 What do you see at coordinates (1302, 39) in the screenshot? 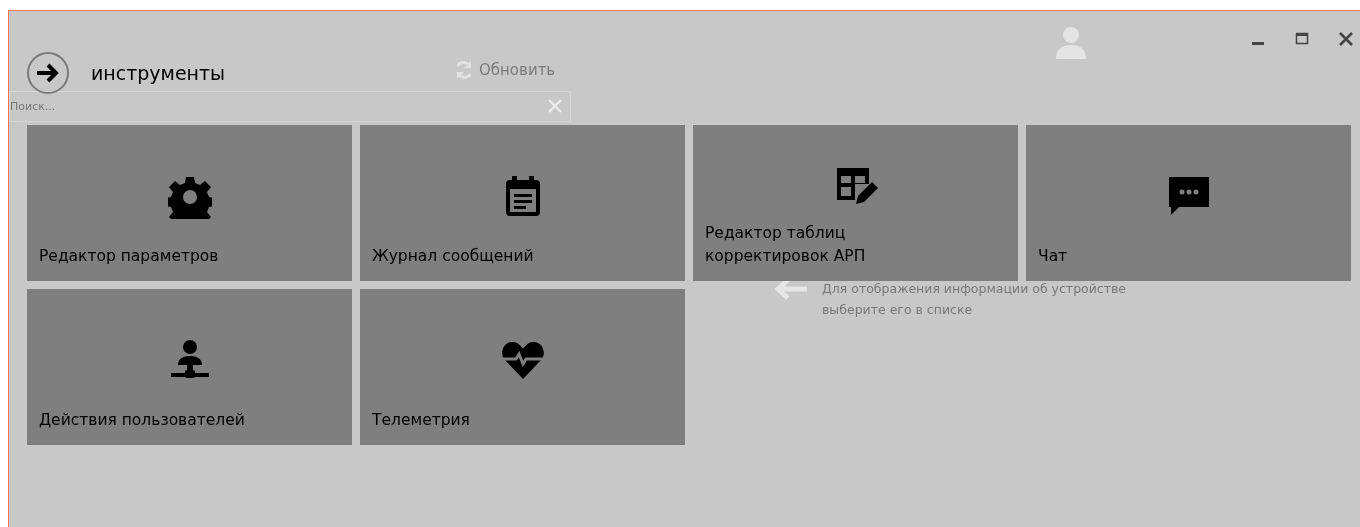
I see `maximize-icon` at bounding box center [1302, 39].